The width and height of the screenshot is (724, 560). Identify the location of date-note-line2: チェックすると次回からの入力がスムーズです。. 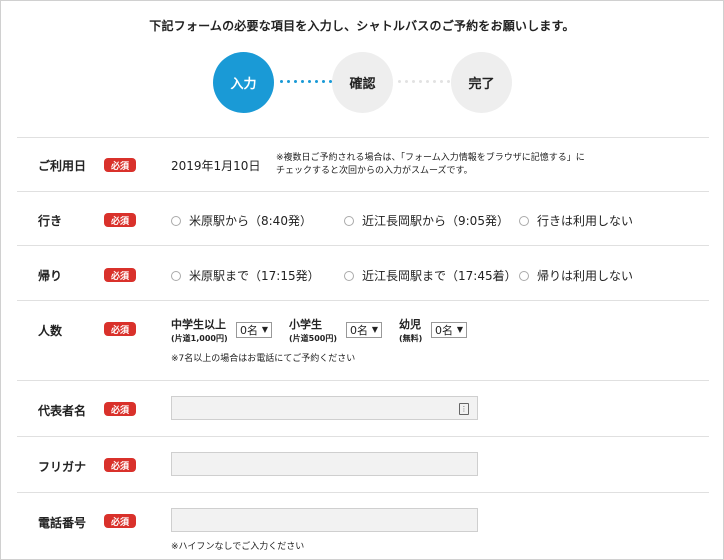
(374, 171).